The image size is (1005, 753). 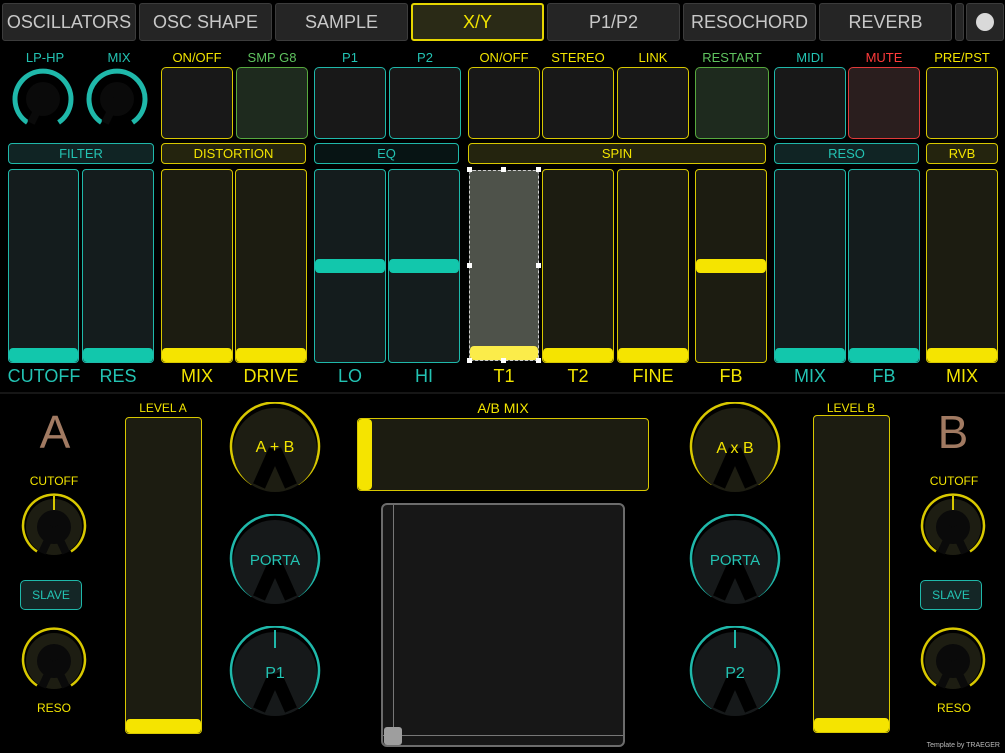 I want to click on cutoff-b-knob, so click(x=953, y=527).